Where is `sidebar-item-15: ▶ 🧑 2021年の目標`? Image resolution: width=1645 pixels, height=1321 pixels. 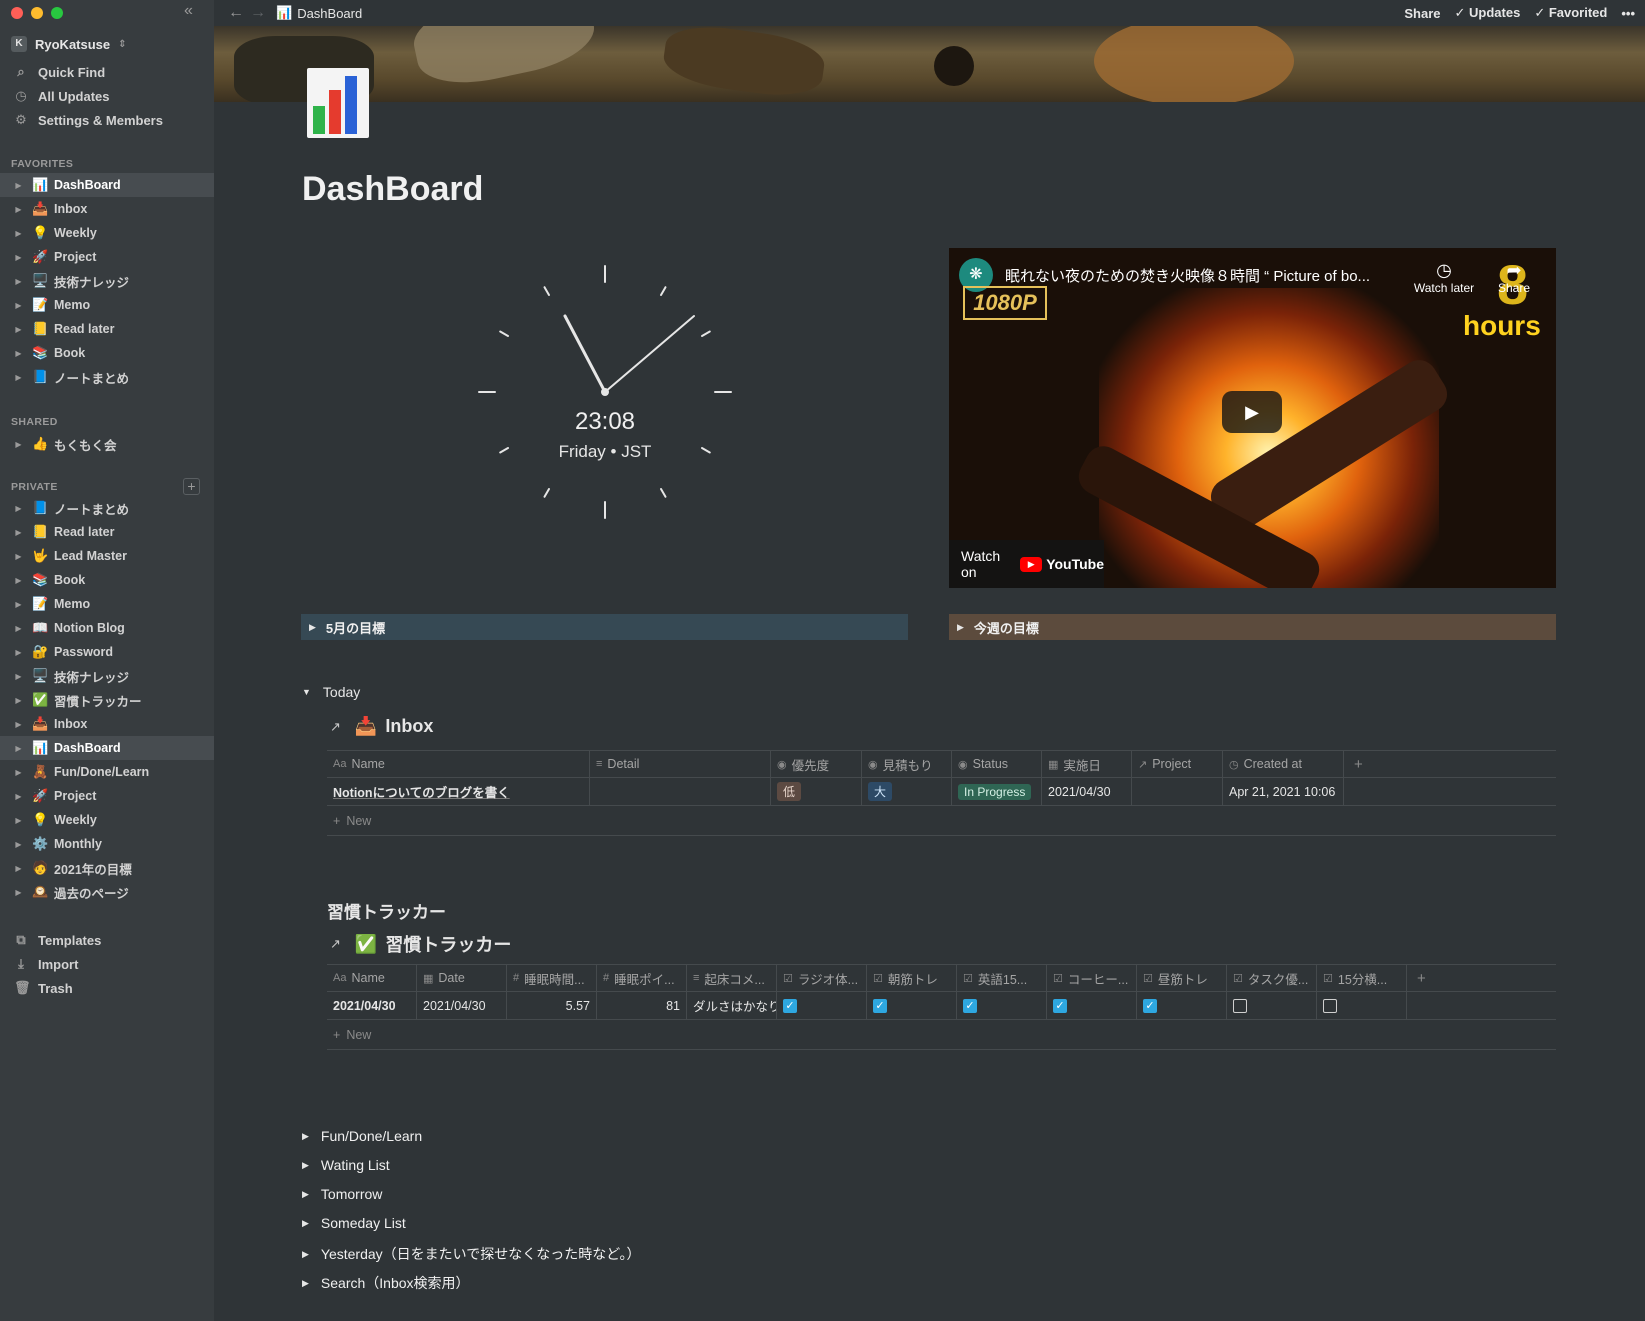 sidebar-item-15: ▶ 🧑 2021年の目標 is located at coordinates (107, 868).